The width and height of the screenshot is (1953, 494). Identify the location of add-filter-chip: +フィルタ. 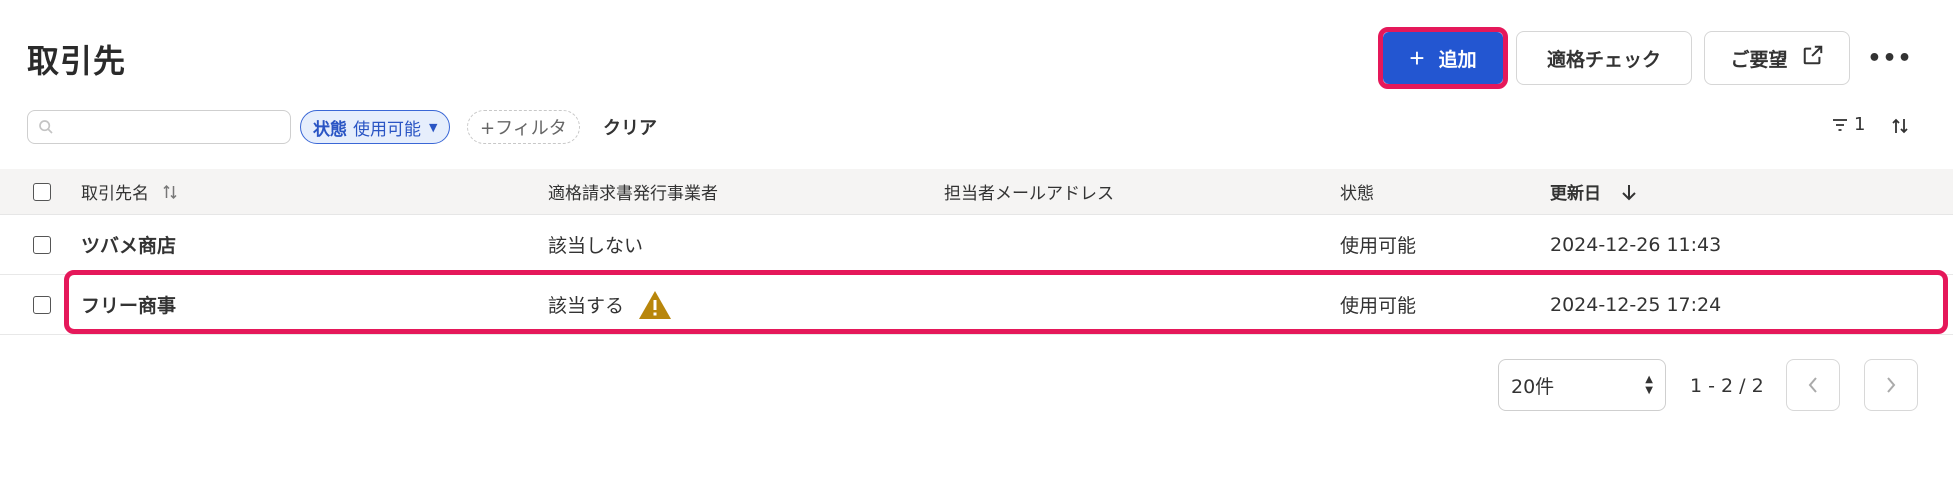
(523, 127).